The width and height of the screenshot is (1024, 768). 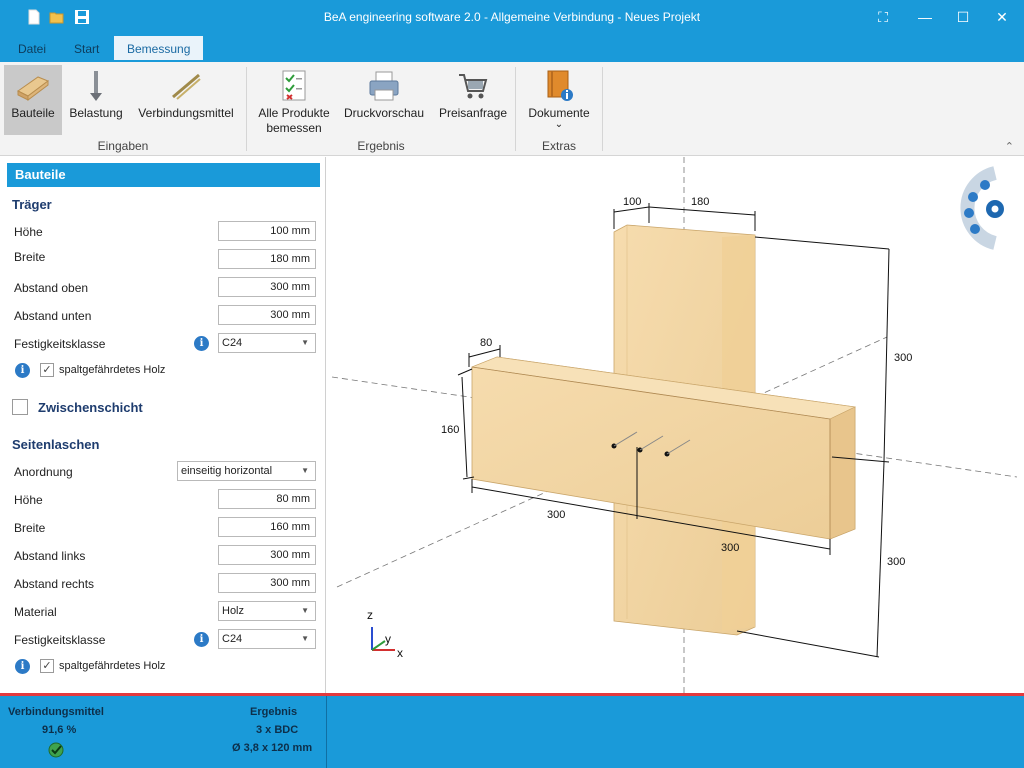 I want to click on preisanfrage-label: Preisanfrage, so click(x=473, y=113).